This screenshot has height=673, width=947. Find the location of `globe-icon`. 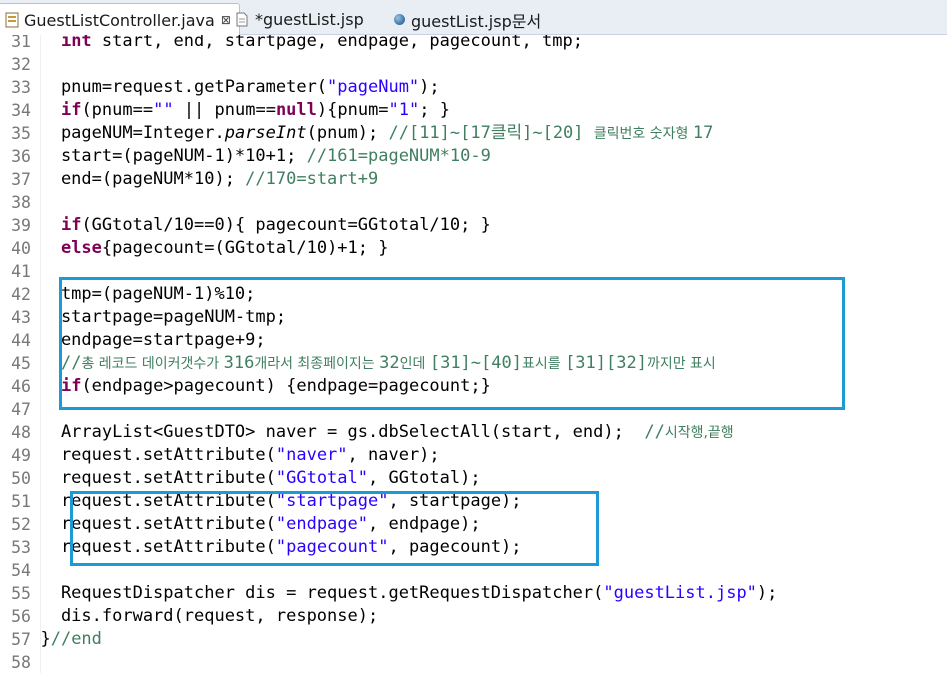

globe-icon is located at coordinates (399, 19).